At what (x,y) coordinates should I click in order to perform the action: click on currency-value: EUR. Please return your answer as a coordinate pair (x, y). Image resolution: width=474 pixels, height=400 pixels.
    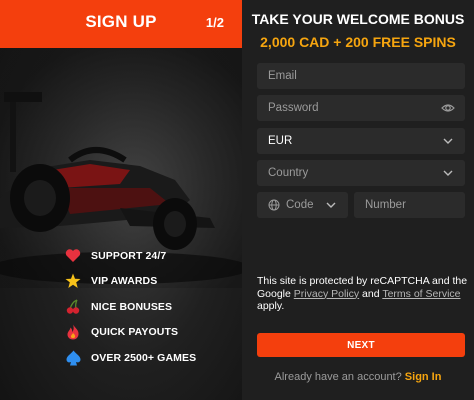
    Looking at the image, I should click on (280, 141).